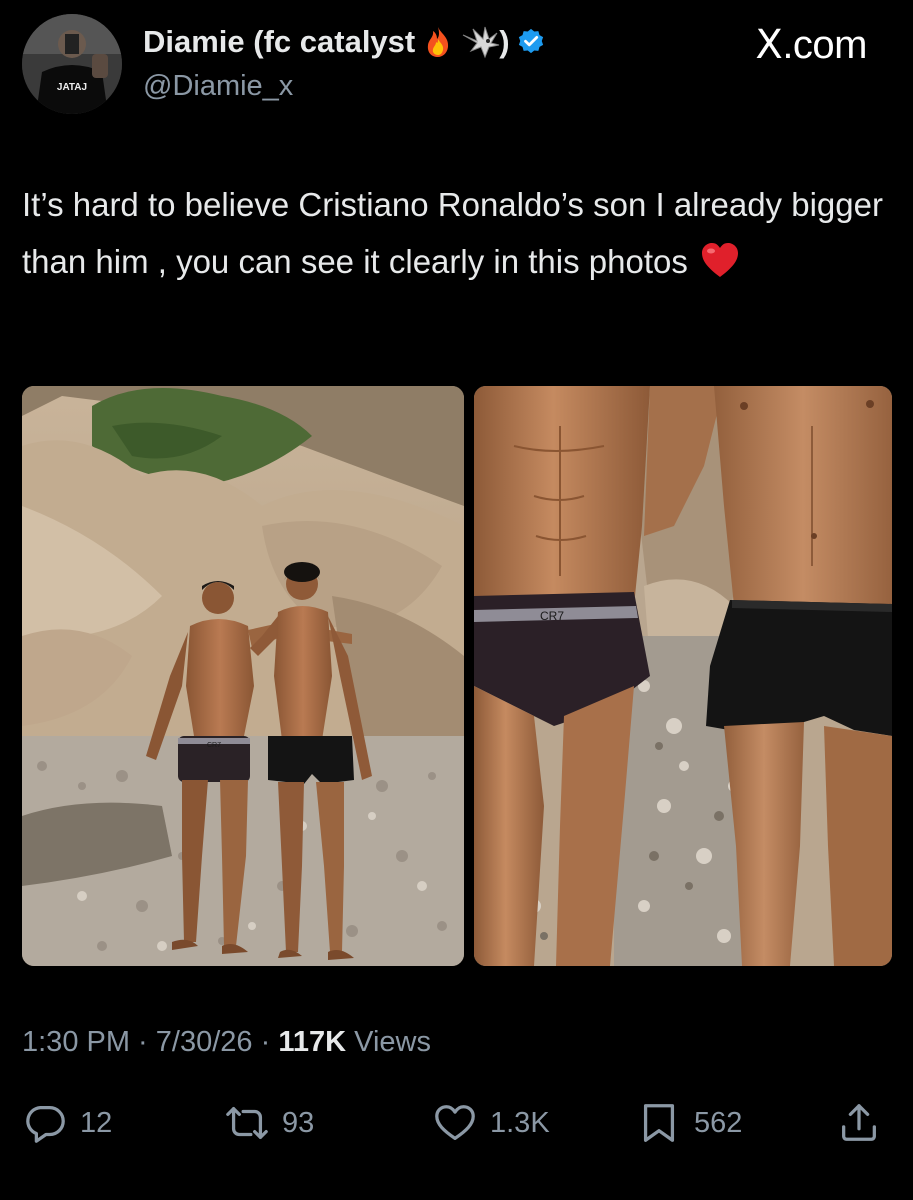  I want to click on user-handle: @Diamie_x, so click(218, 86).